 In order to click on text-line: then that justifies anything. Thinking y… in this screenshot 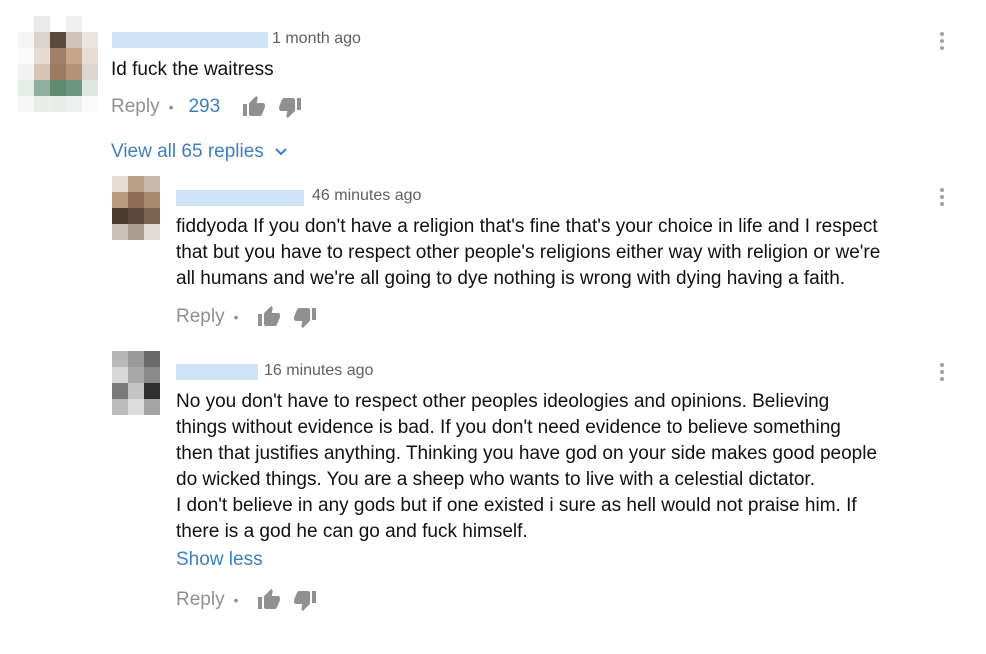, I will do `click(527, 453)`.